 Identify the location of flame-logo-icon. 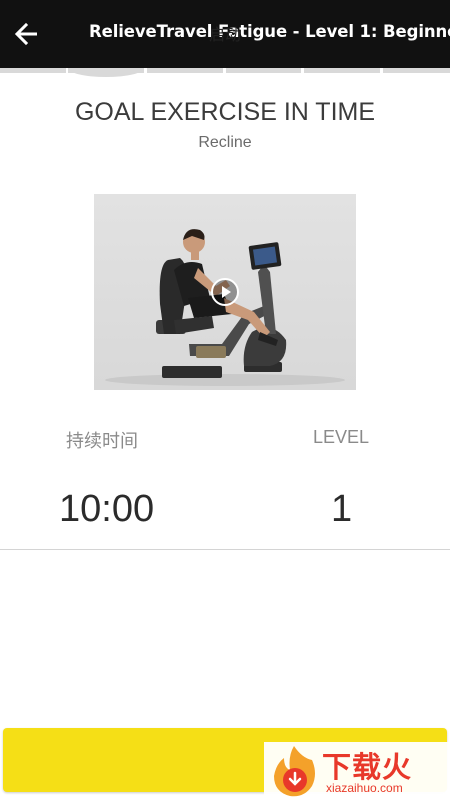
(294, 771).